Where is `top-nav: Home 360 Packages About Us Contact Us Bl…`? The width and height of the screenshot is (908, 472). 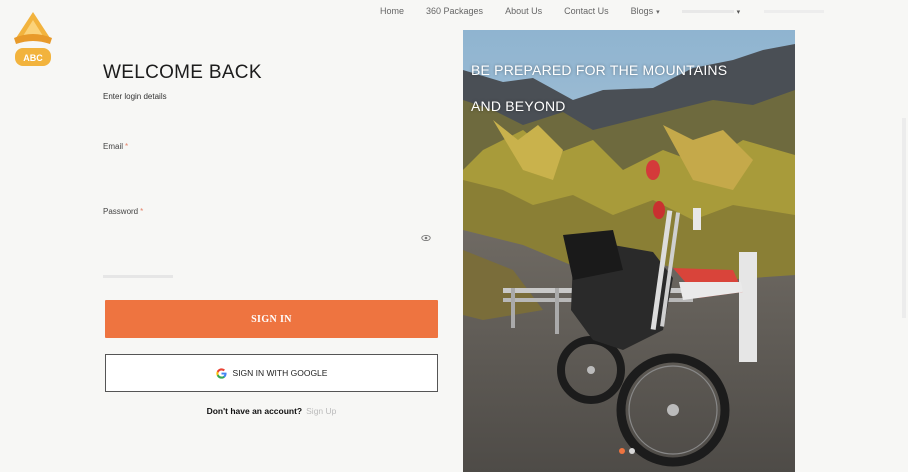 top-nav: Home 360 Packages About Us Contact Us Bl… is located at coordinates (613, 11).